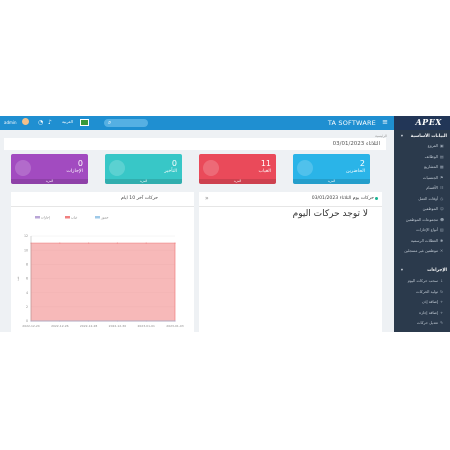 This screenshot has width=450, height=450. I want to click on sidebar-section-label: الإجراءات, so click(437, 270).